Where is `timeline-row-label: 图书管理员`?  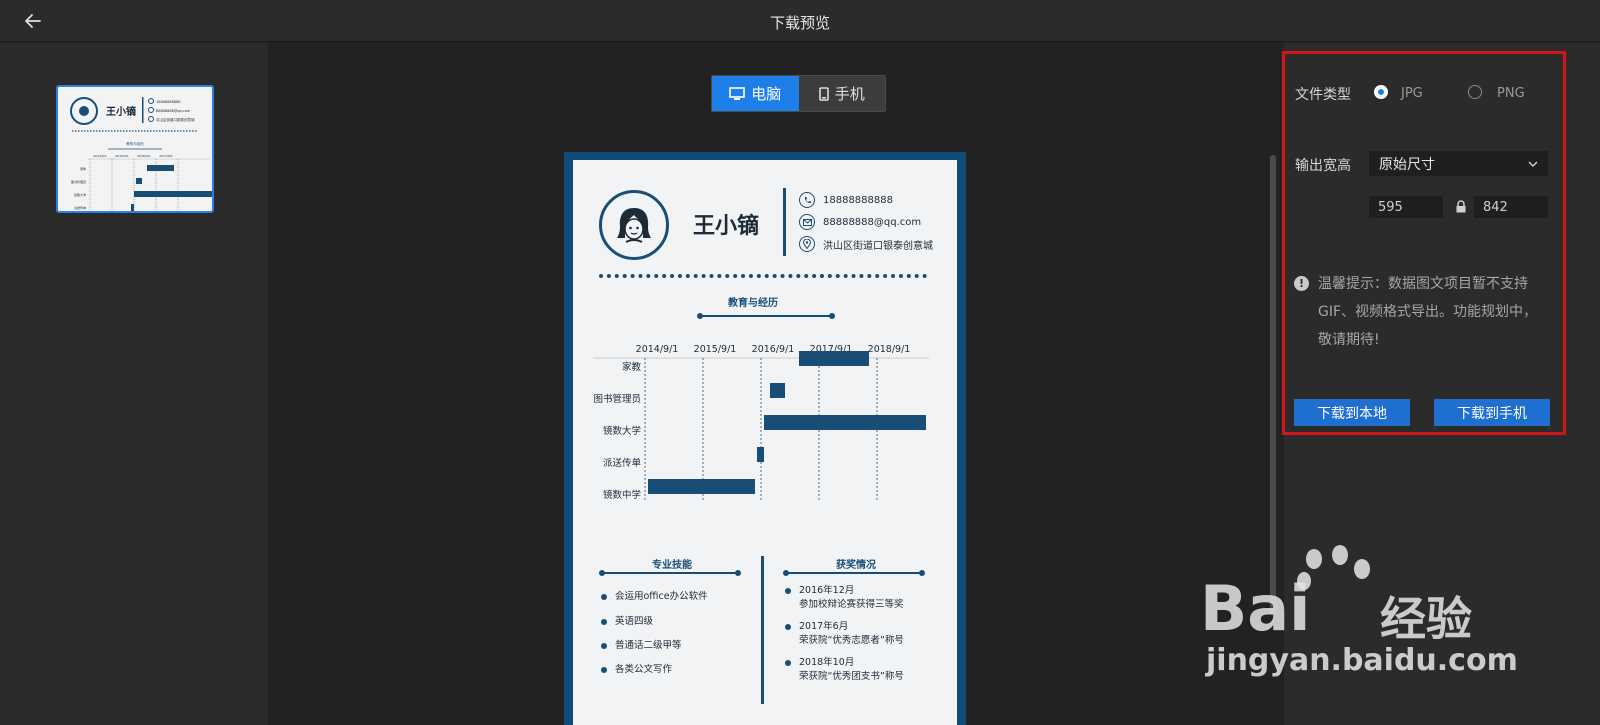
timeline-row-label: 图书管理员 is located at coordinates (617, 399).